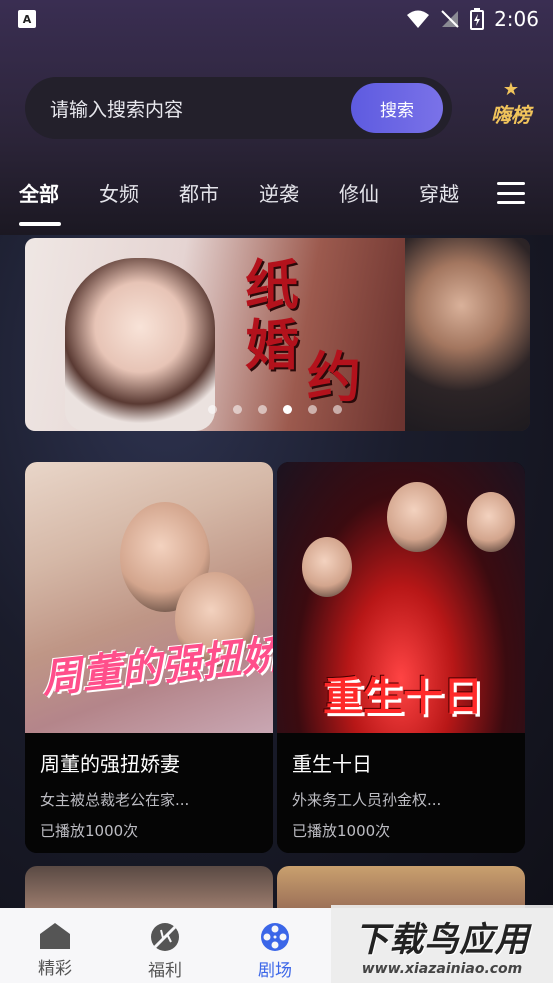 This screenshot has height=983, width=553. What do you see at coordinates (27, 19) in the screenshot?
I see `app-notification-icon: A` at bounding box center [27, 19].